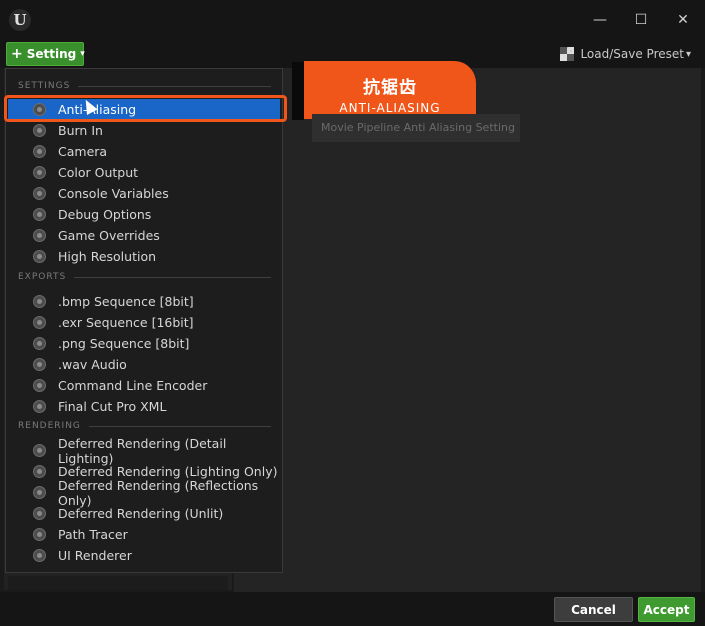  I want to click on menu-item: Deferred Rendering (Detail Lighting), so click(144, 451).